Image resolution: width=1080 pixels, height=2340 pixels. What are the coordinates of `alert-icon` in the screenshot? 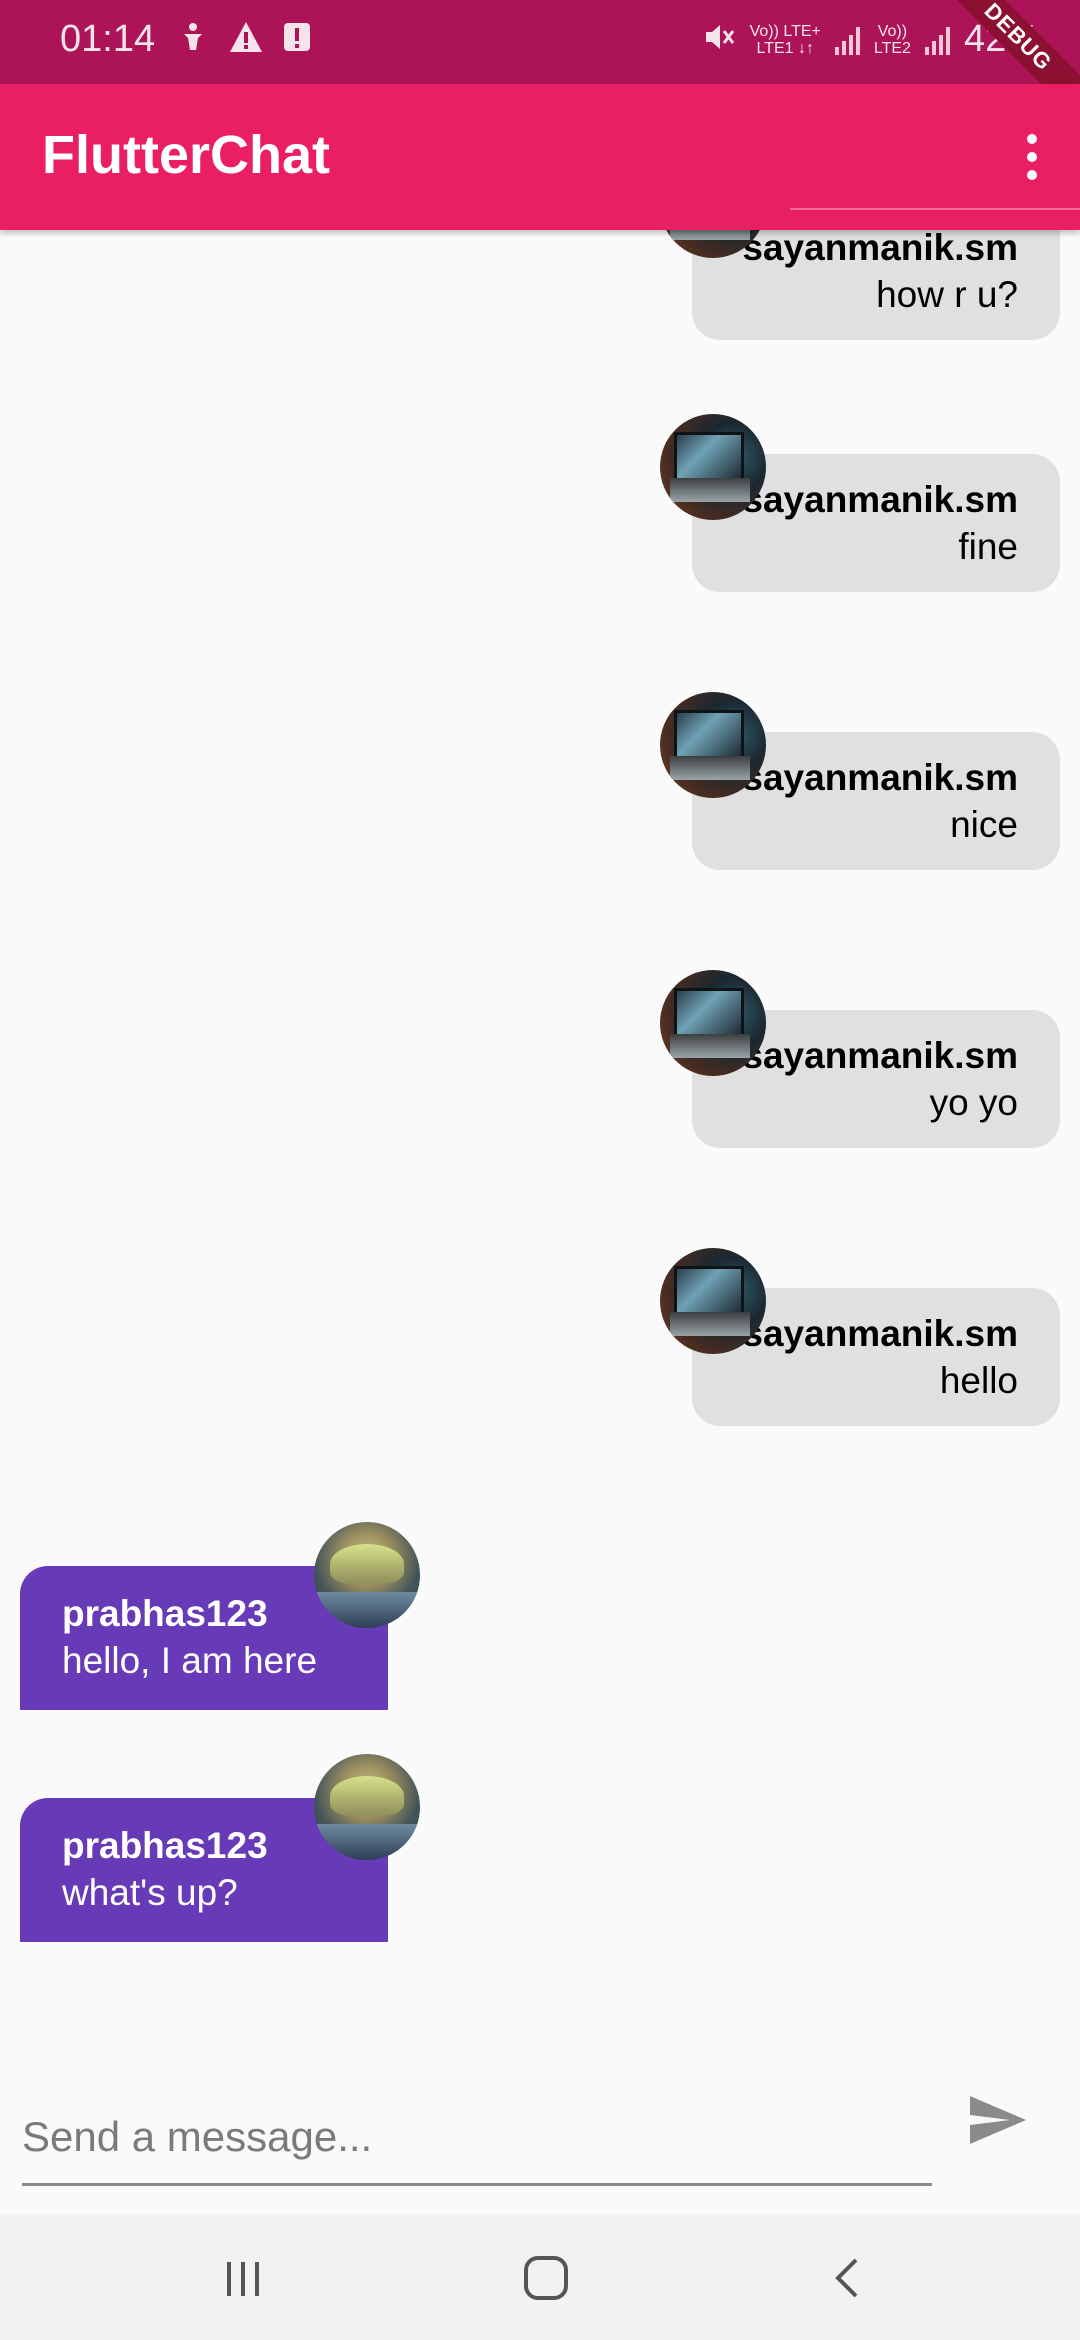 It's located at (297, 41).